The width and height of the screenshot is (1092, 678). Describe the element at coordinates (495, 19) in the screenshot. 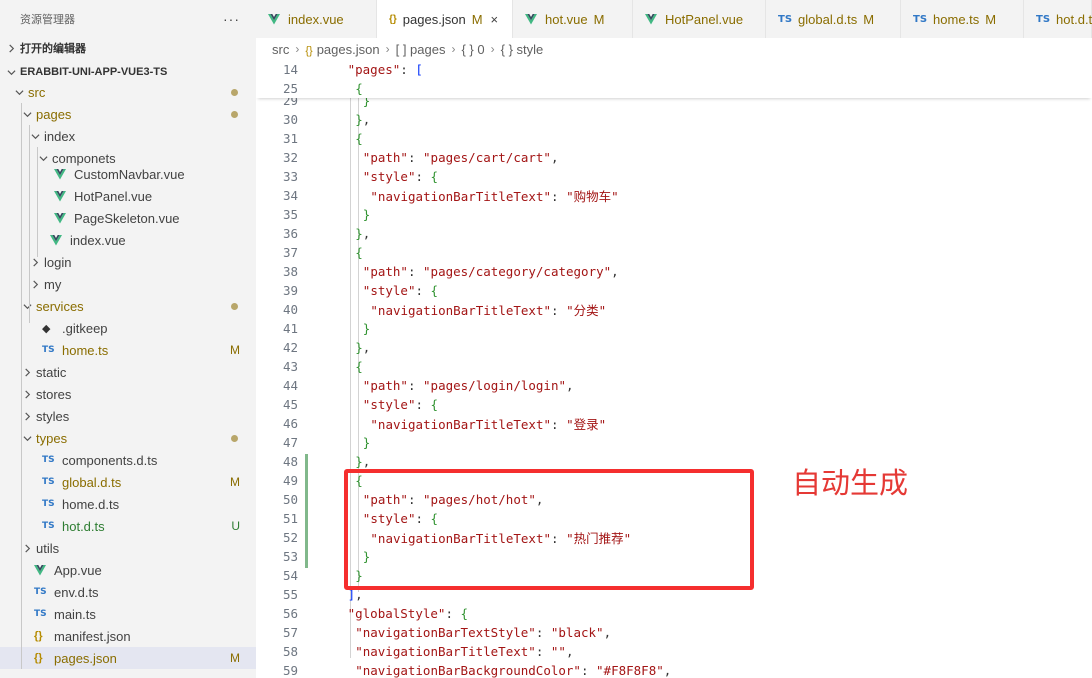

I see `close-icon: ×` at that location.